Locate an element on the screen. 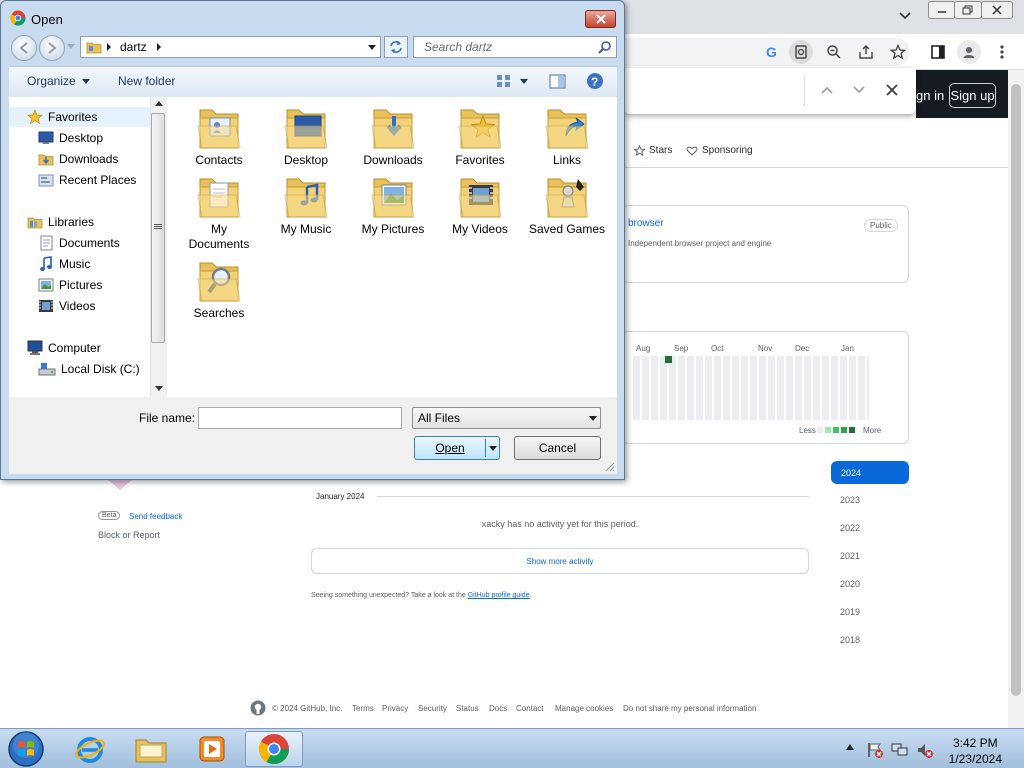 Image resolution: width=1024 pixels, height=768 pixels. nav-favorites: Favorites is located at coordinates (79, 117).